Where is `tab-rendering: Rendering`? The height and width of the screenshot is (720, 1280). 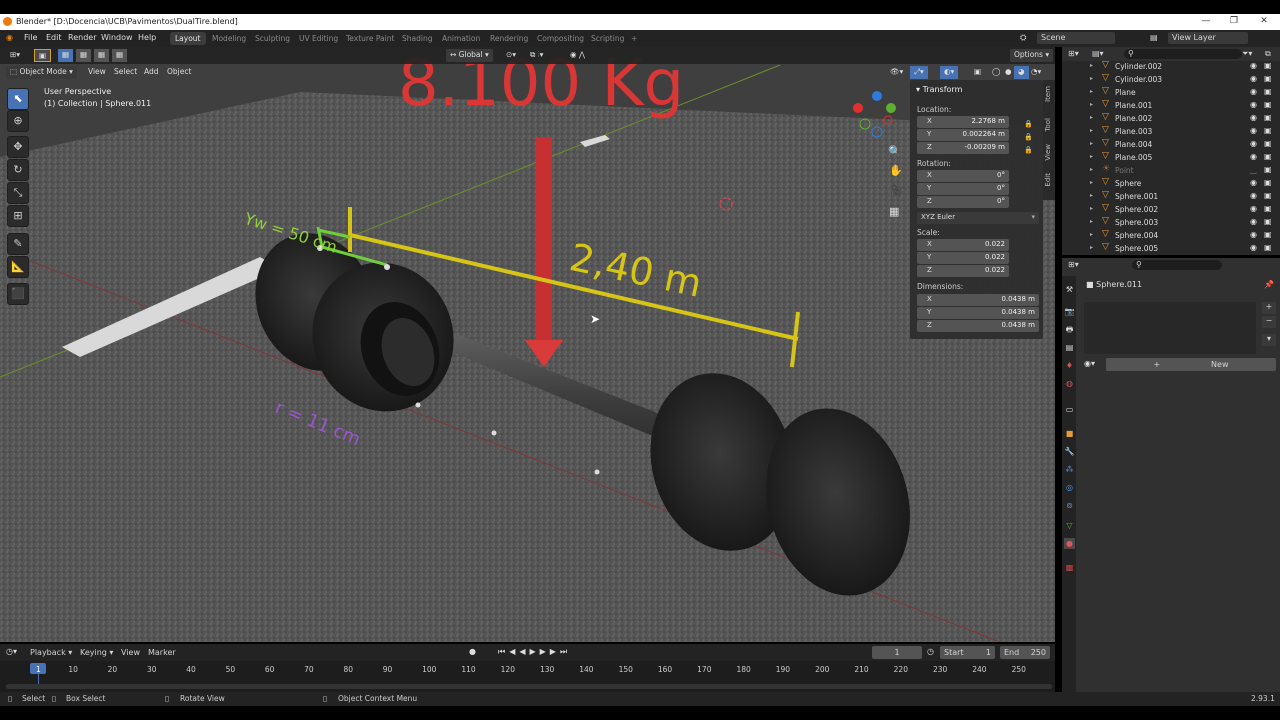
tab-rendering: Rendering is located at coordinates (509, 38).